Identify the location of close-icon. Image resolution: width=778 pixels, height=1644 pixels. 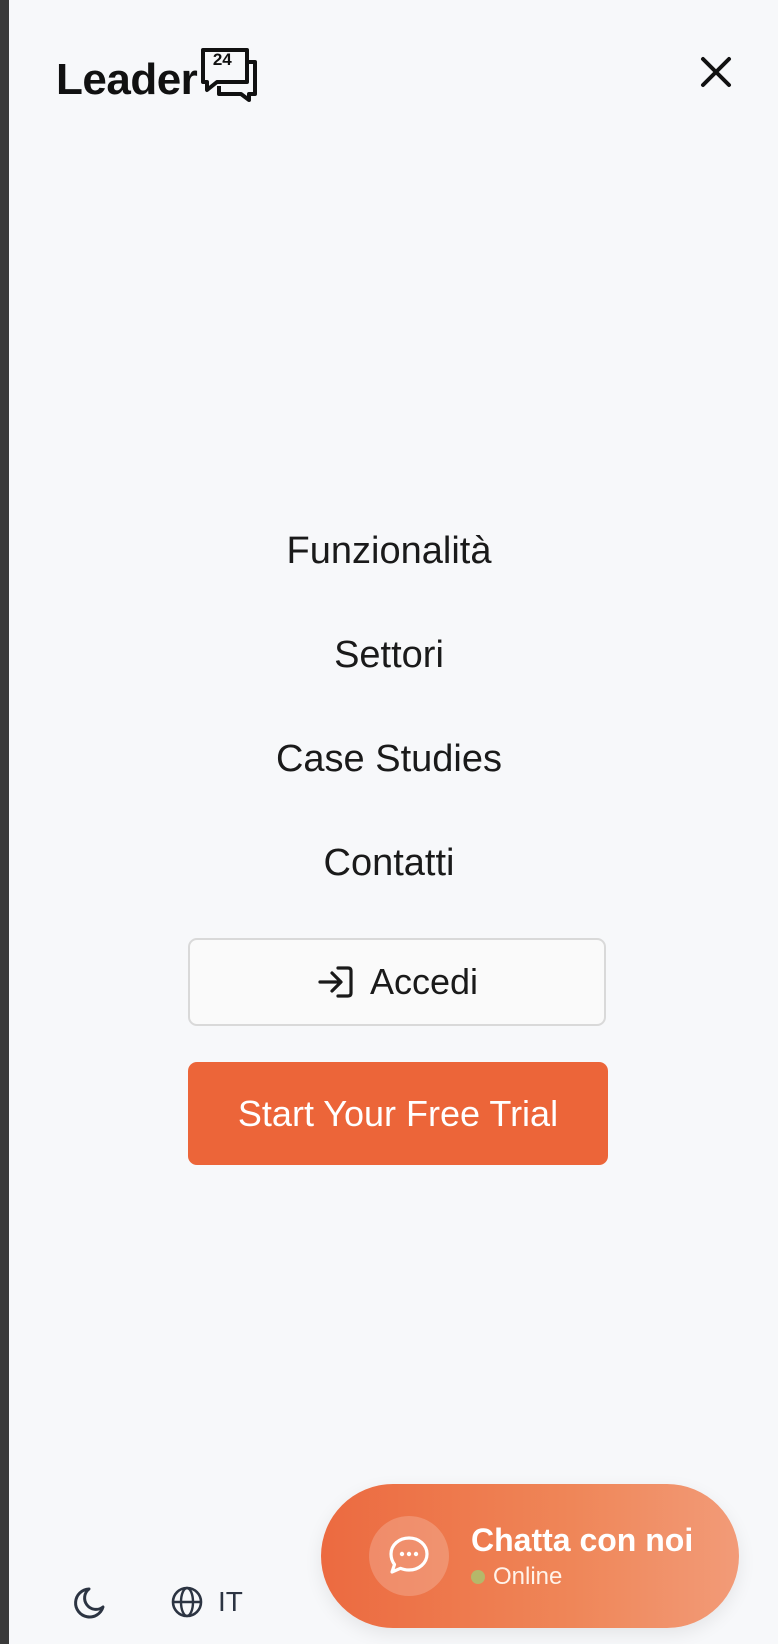
(716, 72).